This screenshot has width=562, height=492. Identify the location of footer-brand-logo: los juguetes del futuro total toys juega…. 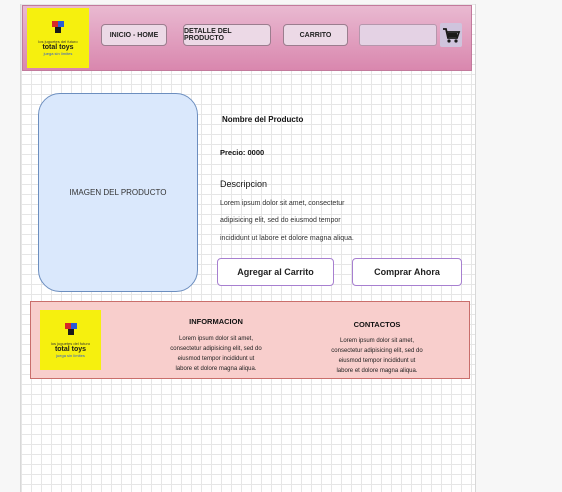
(70, 340).